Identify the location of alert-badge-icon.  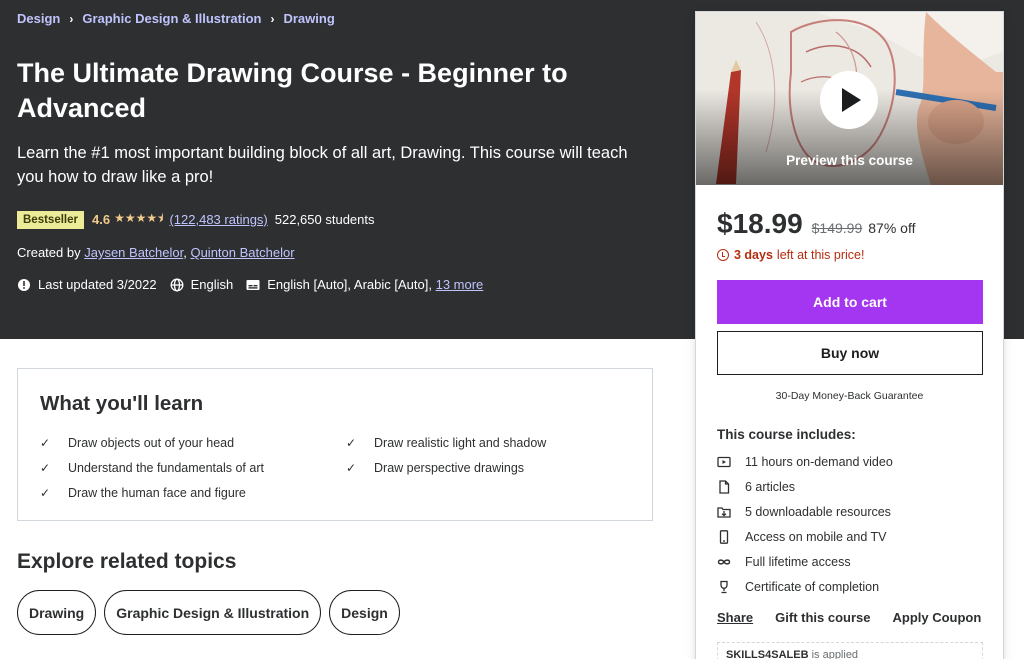
(24, 285).